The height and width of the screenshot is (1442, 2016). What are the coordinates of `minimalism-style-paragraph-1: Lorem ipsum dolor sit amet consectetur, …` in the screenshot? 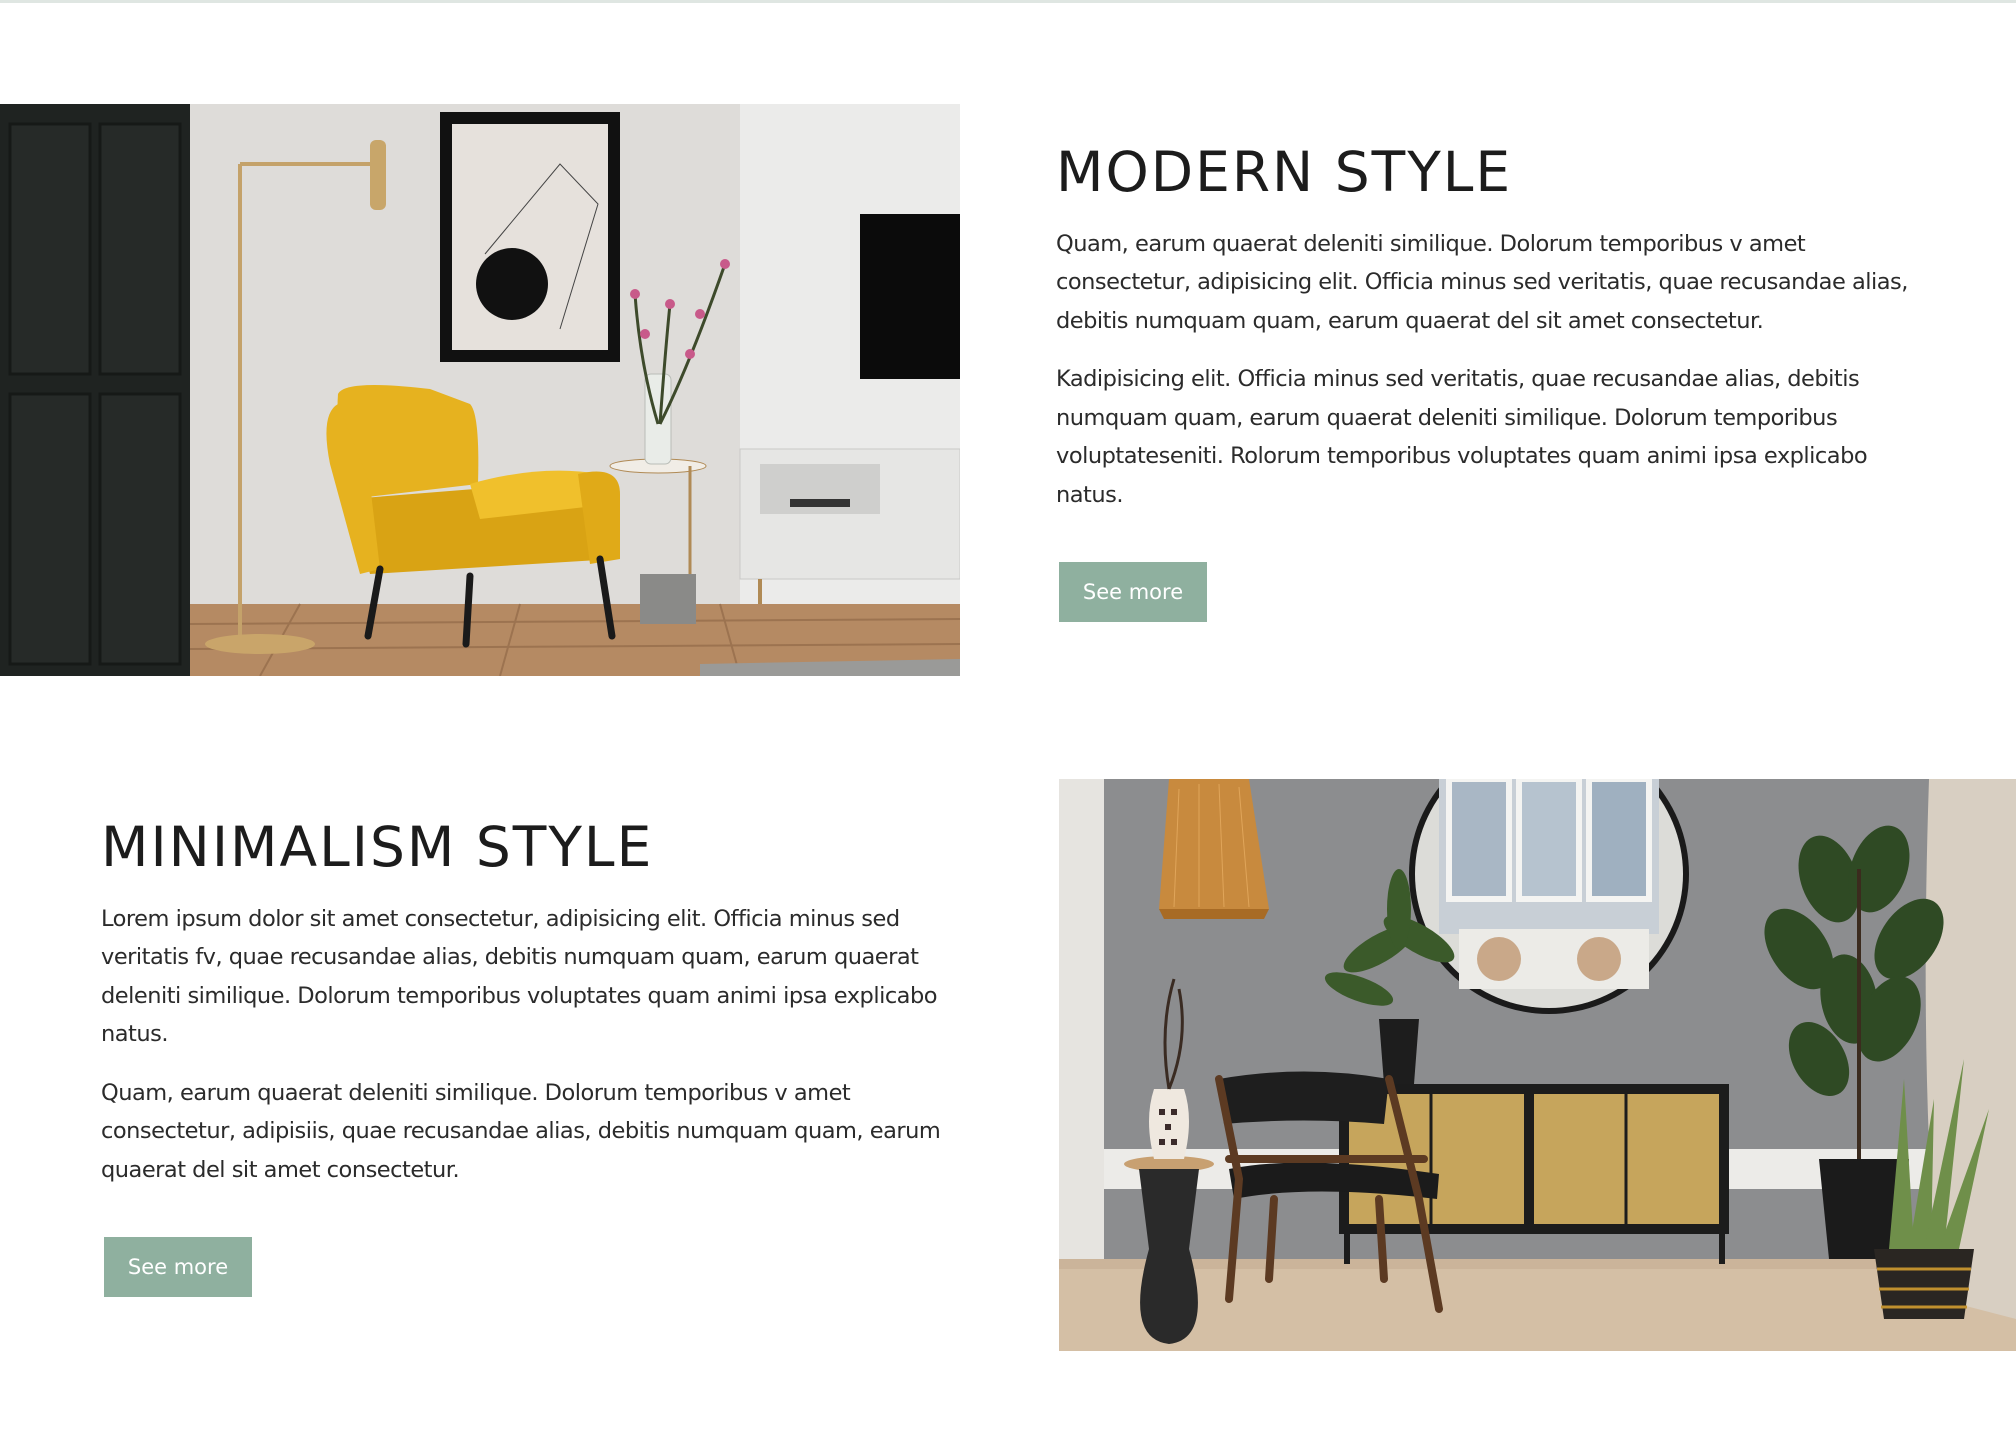 It's located at (519, 976).